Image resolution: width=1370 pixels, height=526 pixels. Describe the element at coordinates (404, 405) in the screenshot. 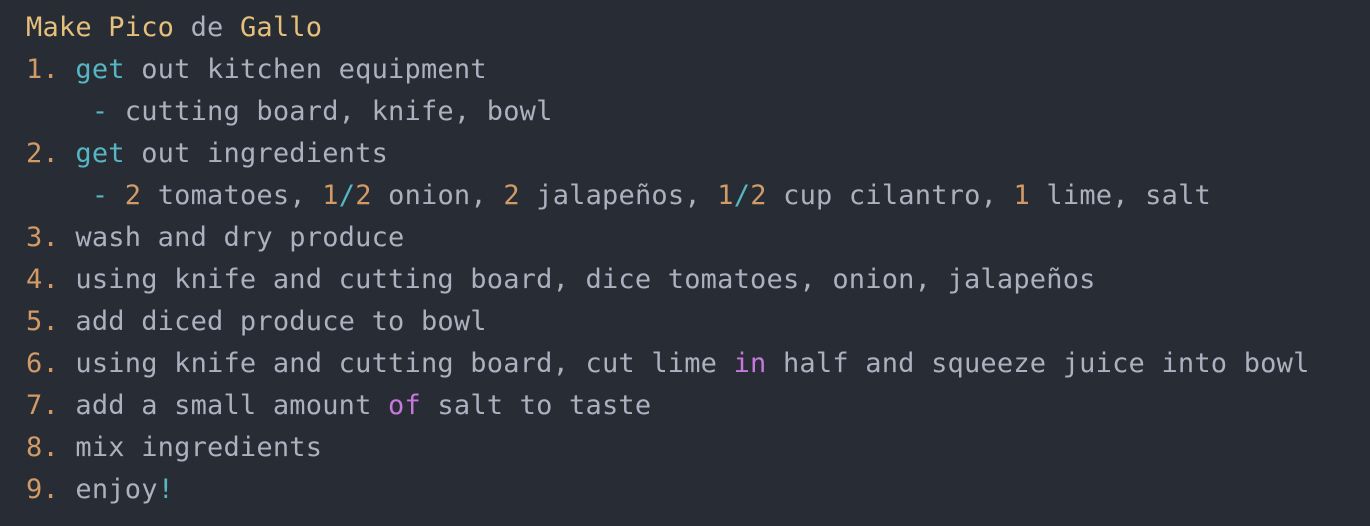

I see `code-token: of` at that location.